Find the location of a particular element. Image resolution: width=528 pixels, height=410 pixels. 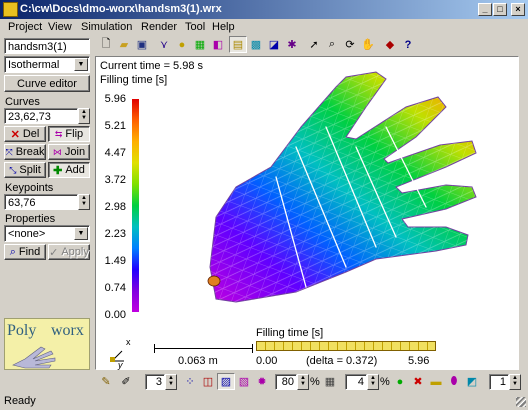

bottom-legend-title: Filling time [s] is located at coordinates (290, 333).